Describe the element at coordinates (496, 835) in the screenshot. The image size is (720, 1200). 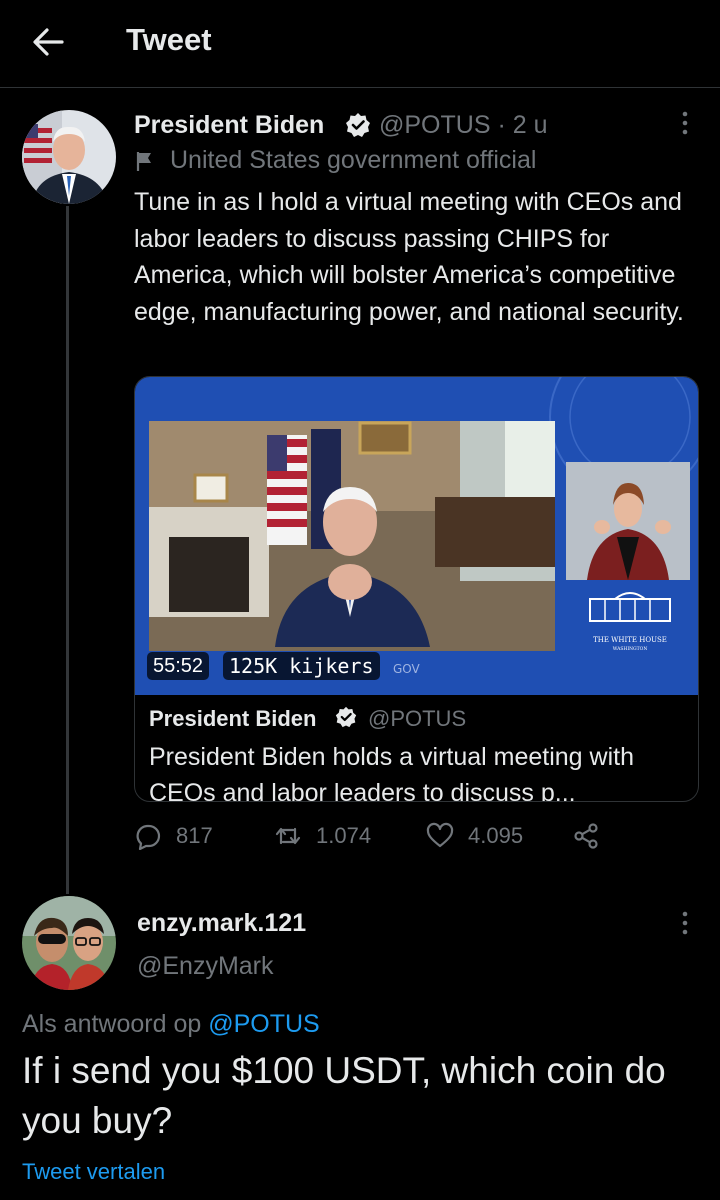
I see `like-count: 4.095` at that location.